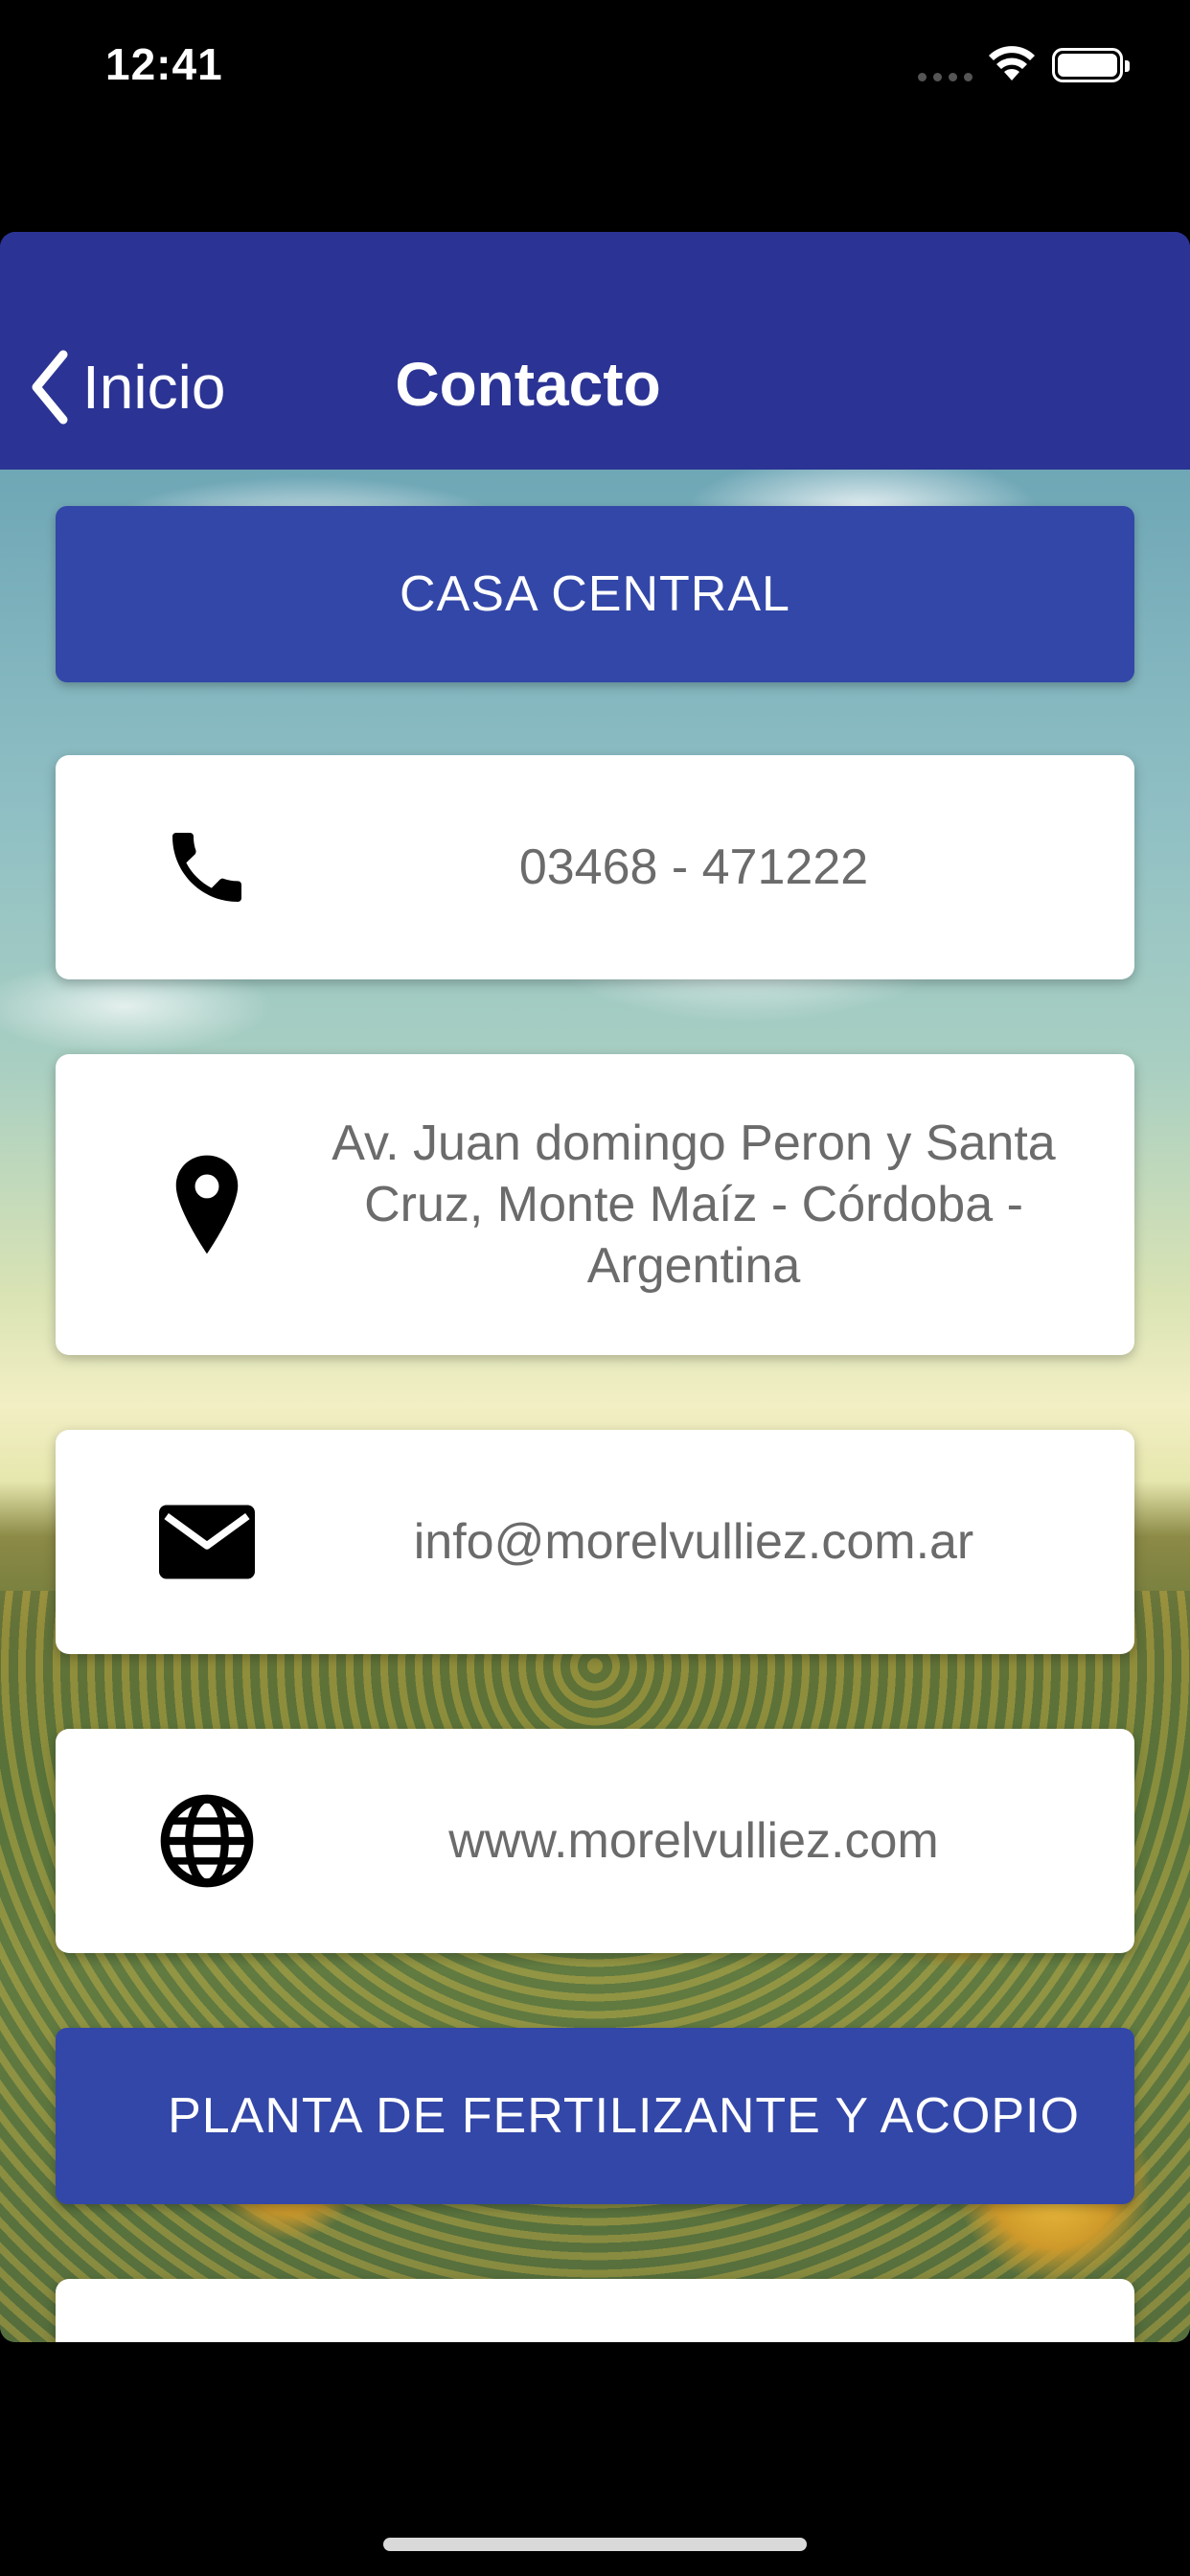 The image size is (1190, 2576). Describe the element at coordinates (1012, 63) in the screenshot. I see `wifi-icon` at that location.